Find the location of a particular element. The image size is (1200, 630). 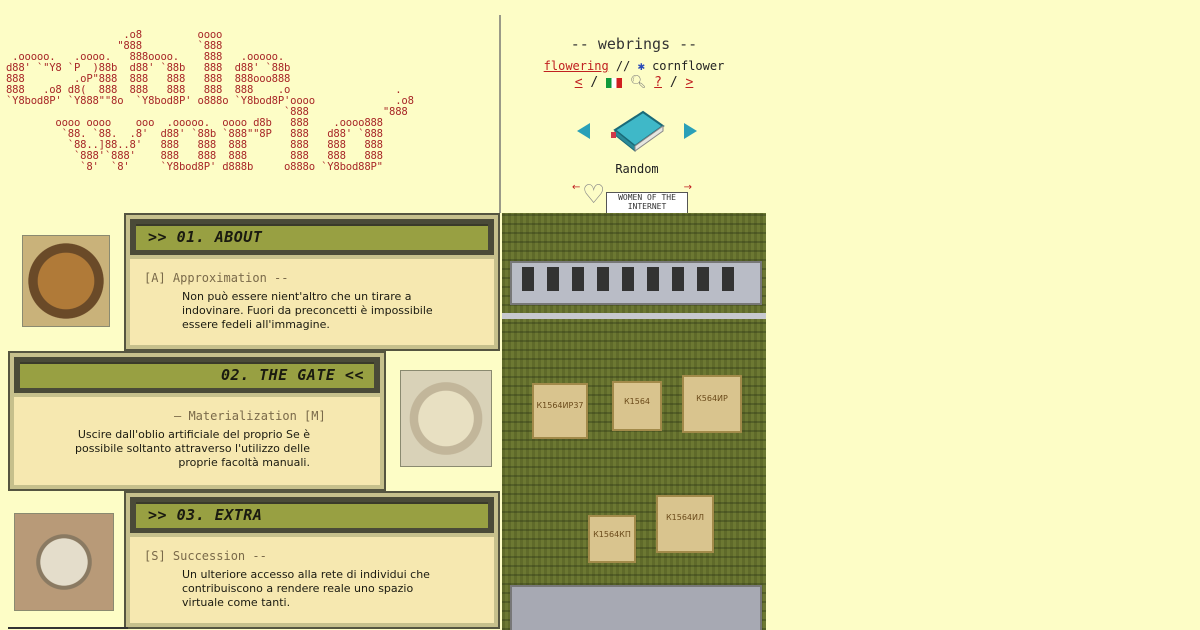

random-label: Random is located at coordinates (637, 169).